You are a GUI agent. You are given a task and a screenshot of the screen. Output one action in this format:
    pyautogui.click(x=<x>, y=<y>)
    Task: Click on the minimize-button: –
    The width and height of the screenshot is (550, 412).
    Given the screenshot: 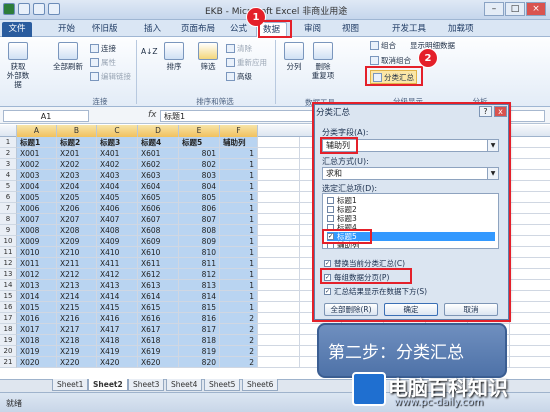 What is the action you would take?
    pyautogui.click(x=494, y=9)
    